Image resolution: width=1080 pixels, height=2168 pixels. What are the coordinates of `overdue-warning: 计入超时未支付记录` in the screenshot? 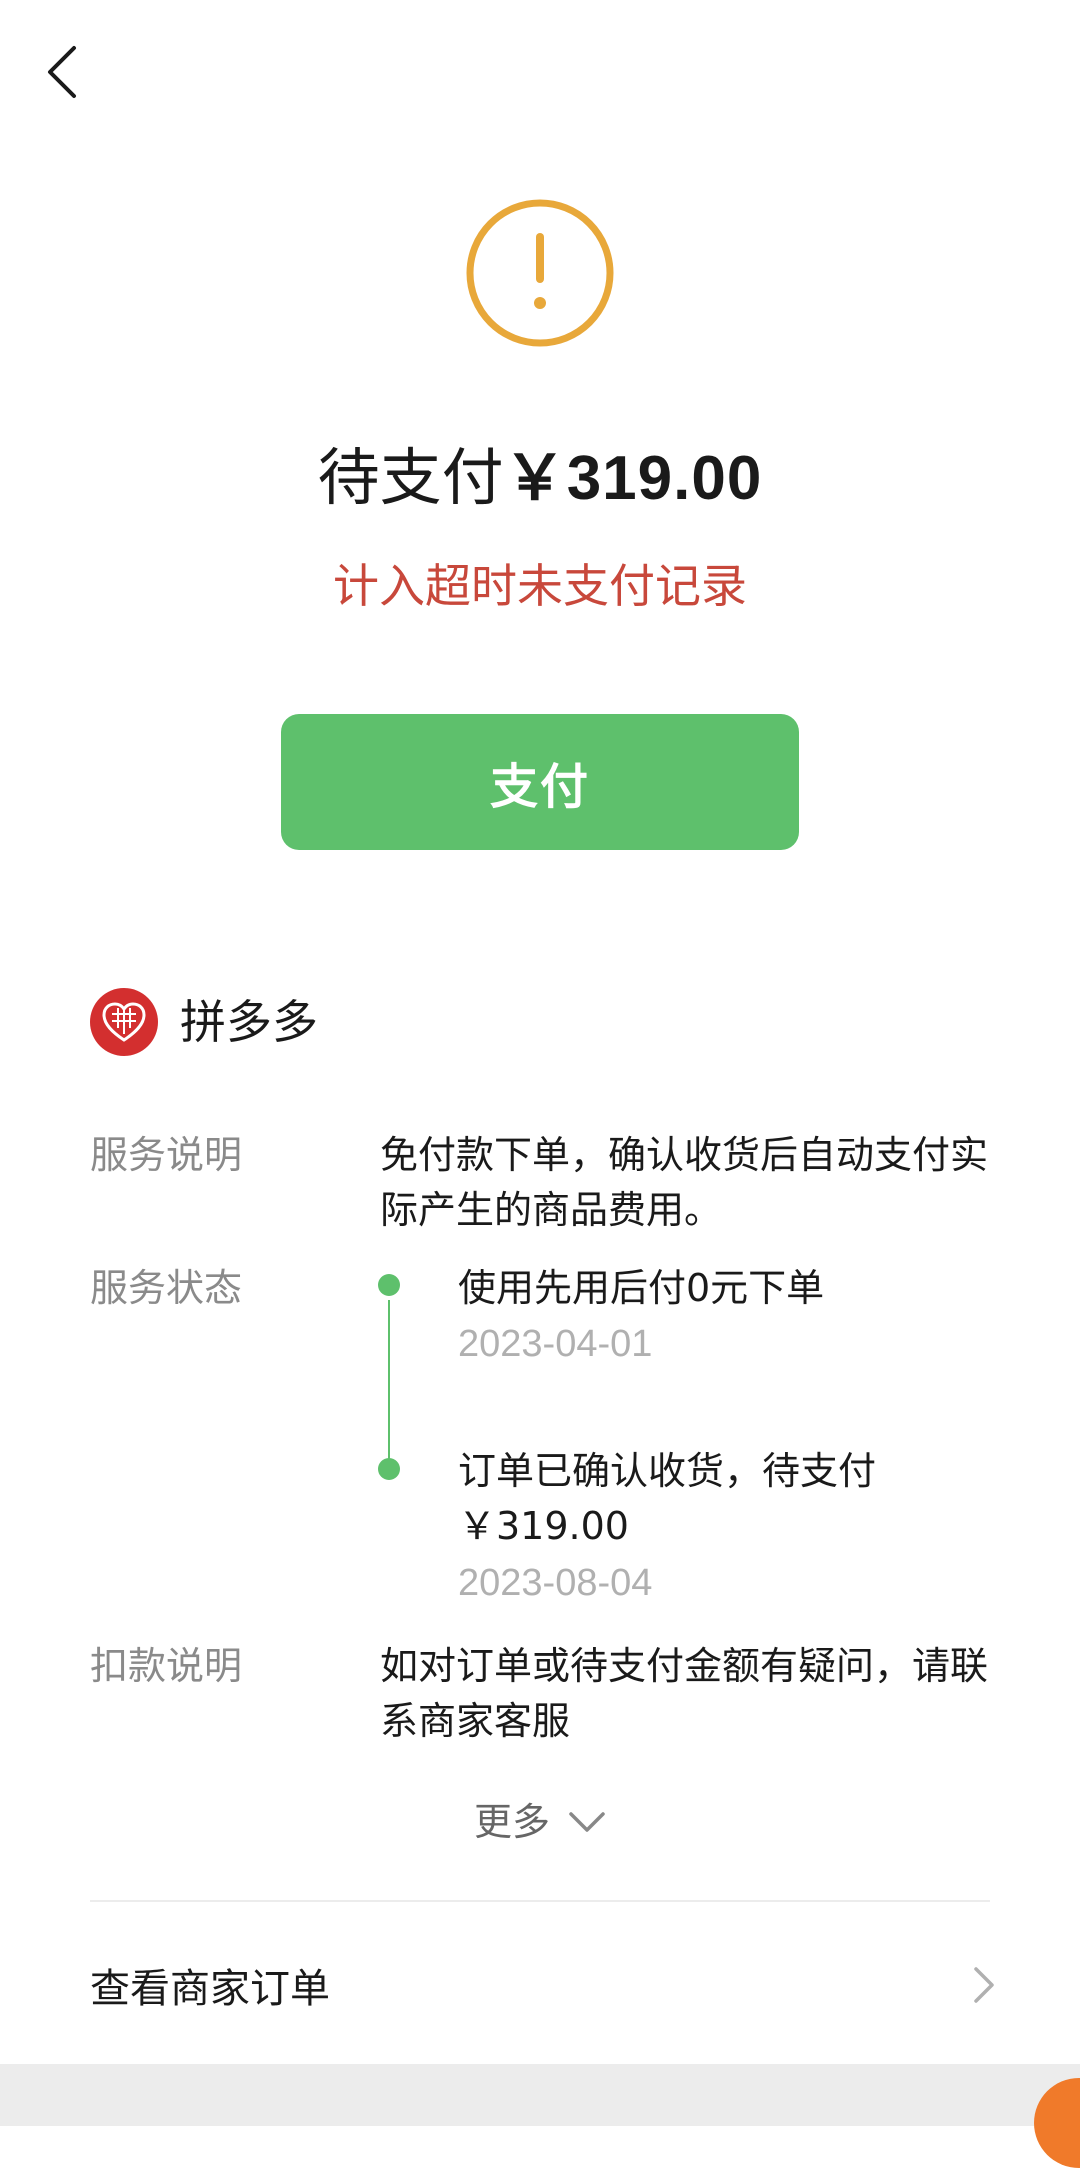 It's located at (540, 586).